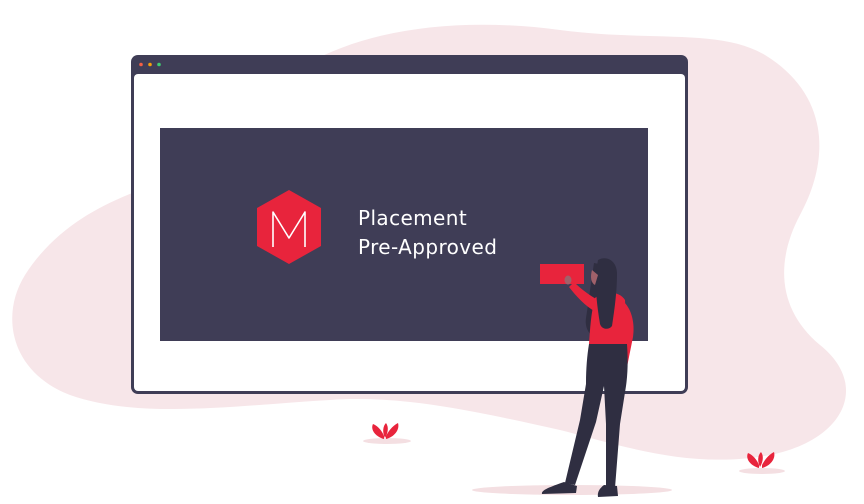 This screenshot has height=504, width=864. Describe the element at coordinates (428, 247) in the screenshot. I see `banner-title-line2: Pre-Approved` at that location.